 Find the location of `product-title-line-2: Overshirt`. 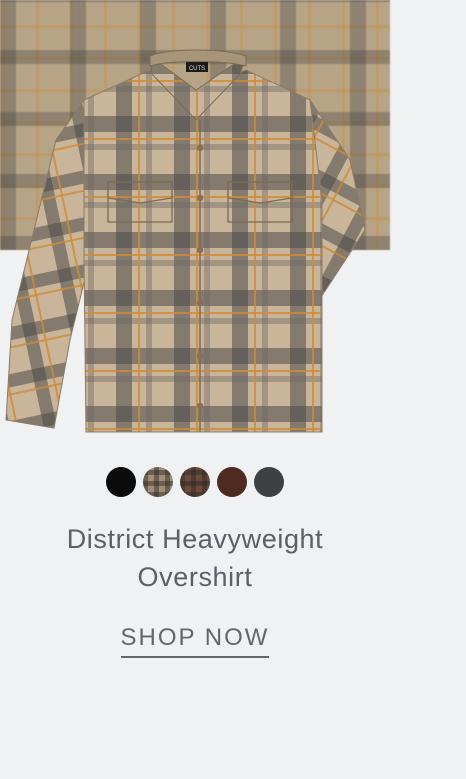

product-title-line-2: Overshirt is located at coordinates (195, 577).